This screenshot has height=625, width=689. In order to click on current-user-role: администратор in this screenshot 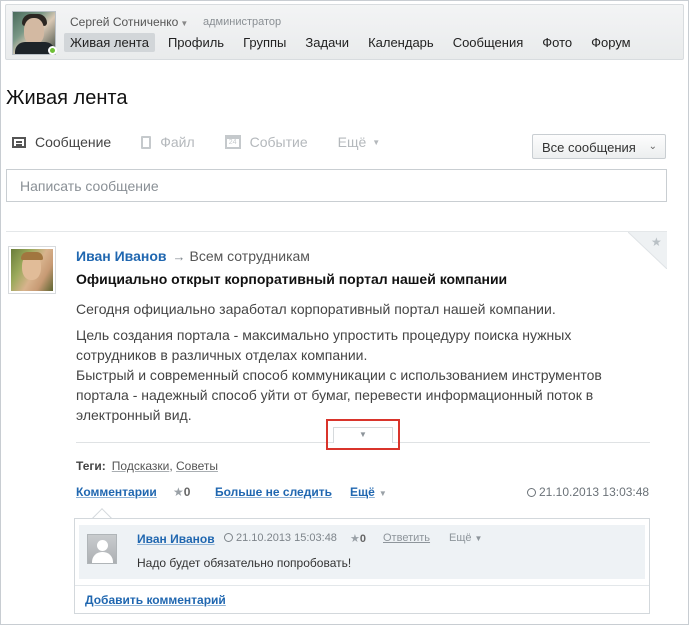, I will do `click(242, 22)`.